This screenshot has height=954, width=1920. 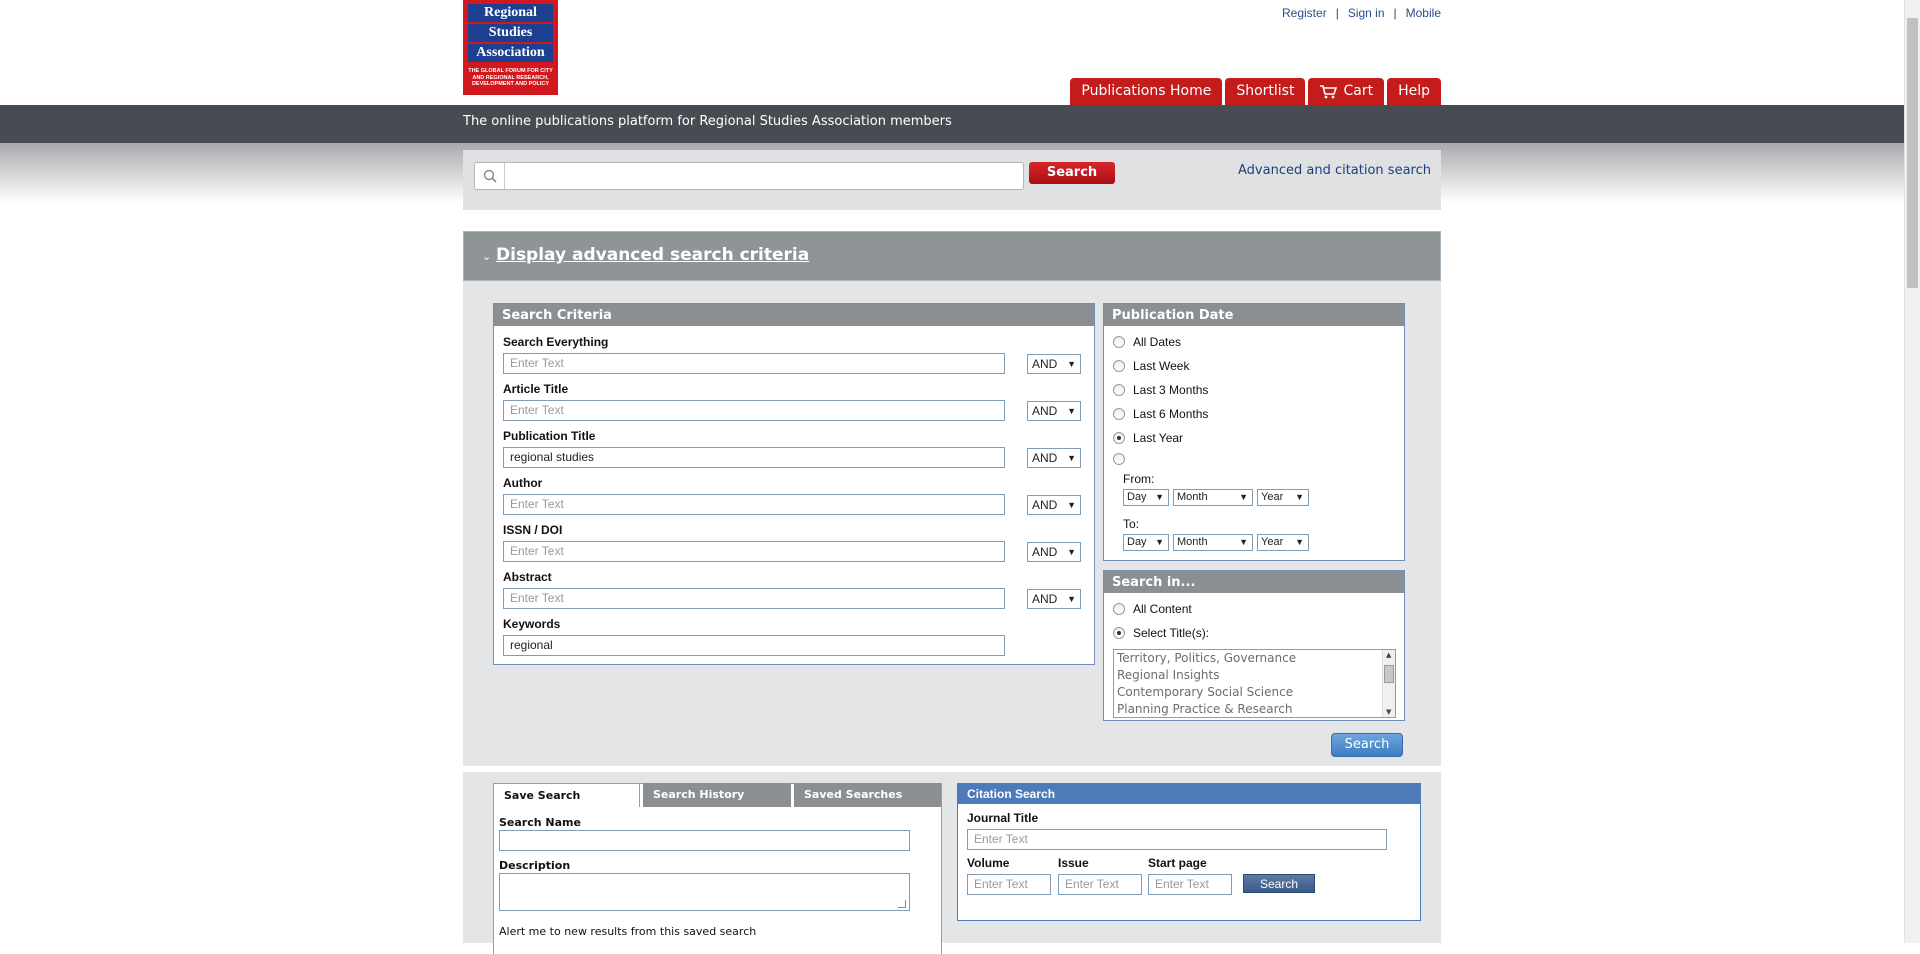 What do you see at coordinates (1119, 438) in the screenshot?
I see `radio-last-year` at bounding box center [1119, 438].